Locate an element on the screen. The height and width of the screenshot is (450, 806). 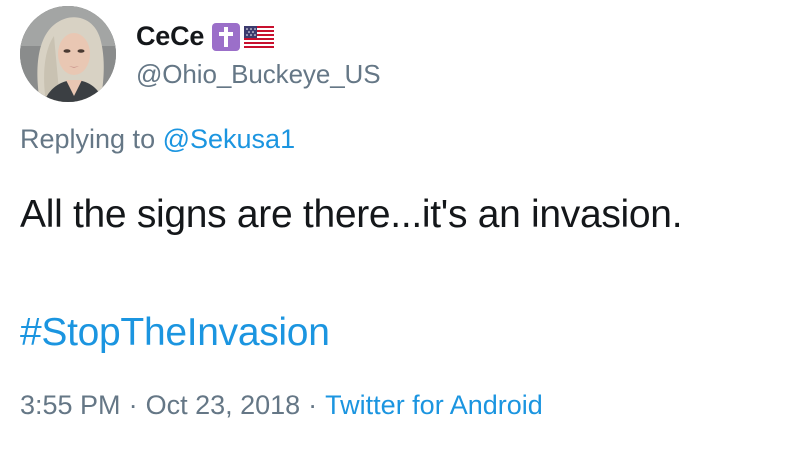
tweet-source-link: Twitter for Android is located at coordinates (434, 405).